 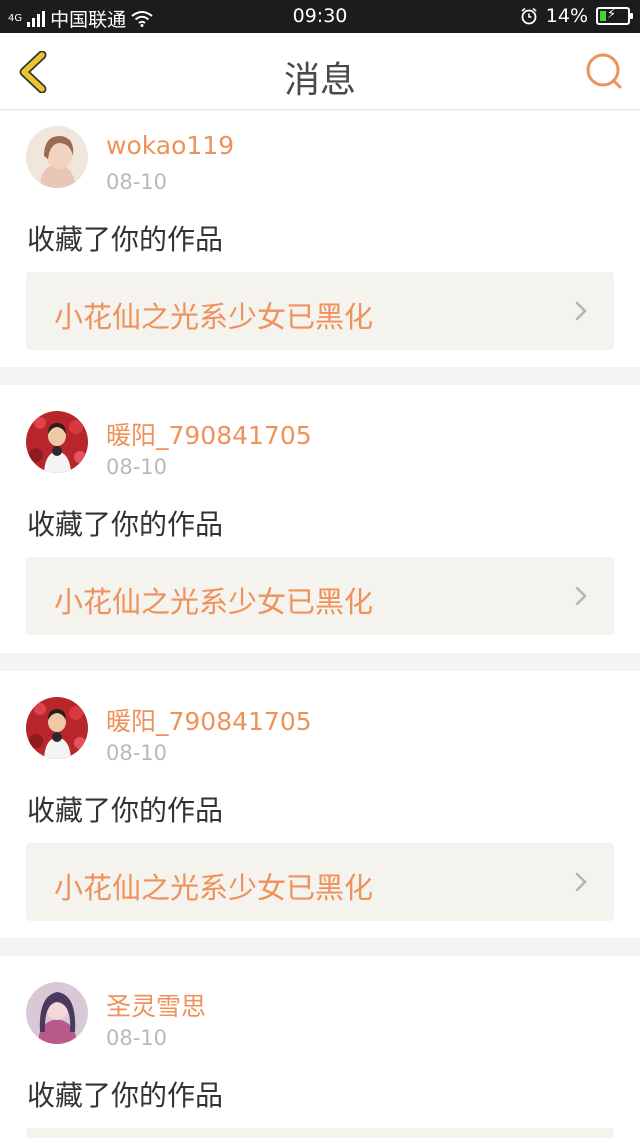 What do you see at coordinates (320, 16) in the screenshot?
I see `status-bar: 4G 中国联通 09:30 14% ⚡` at bounding box center [320, 16].